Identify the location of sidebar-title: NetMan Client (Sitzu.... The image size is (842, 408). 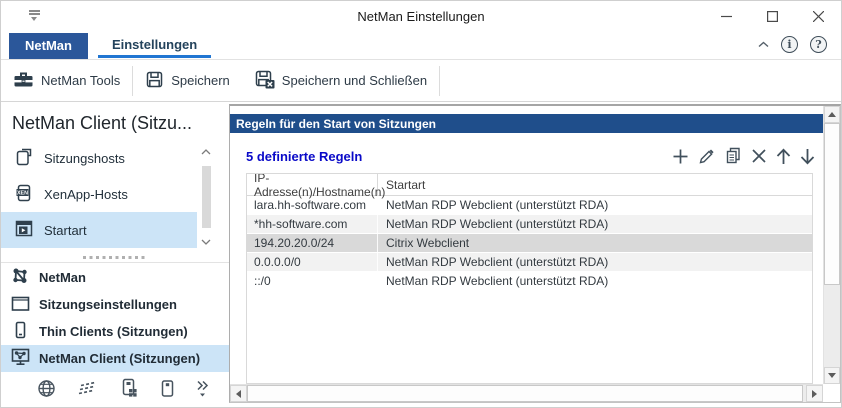
(102, 123).